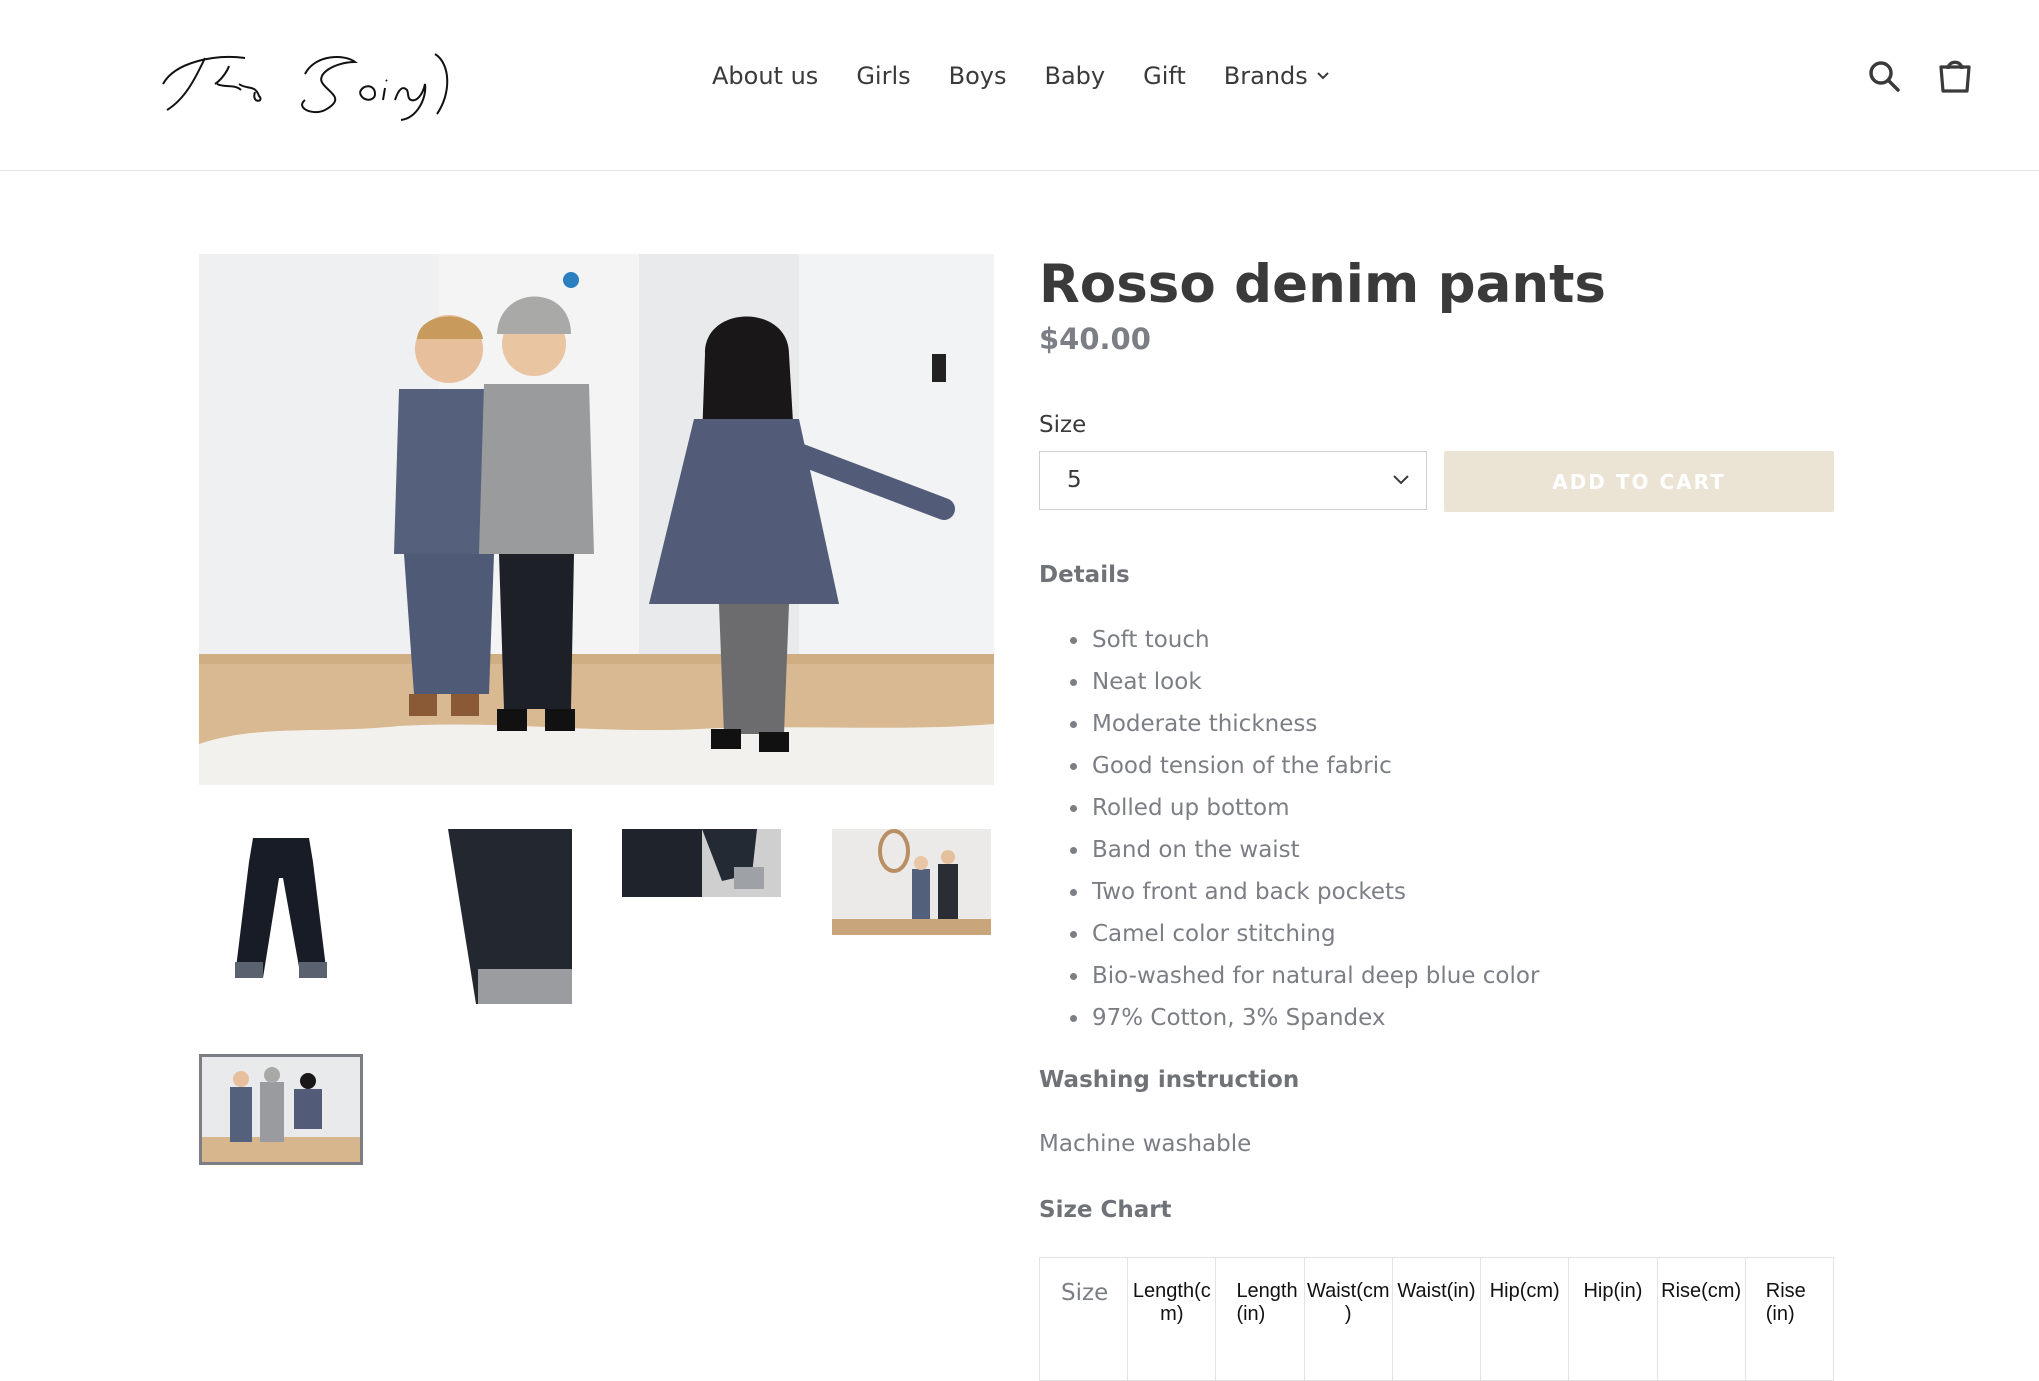 The width and height of the screenshot is (2039, 1381). What do you see at coordinates (1348, 1319) in the screenshot?
I see `table-header-cell: Waist(cm)` at bounding box center [1348, 1319].